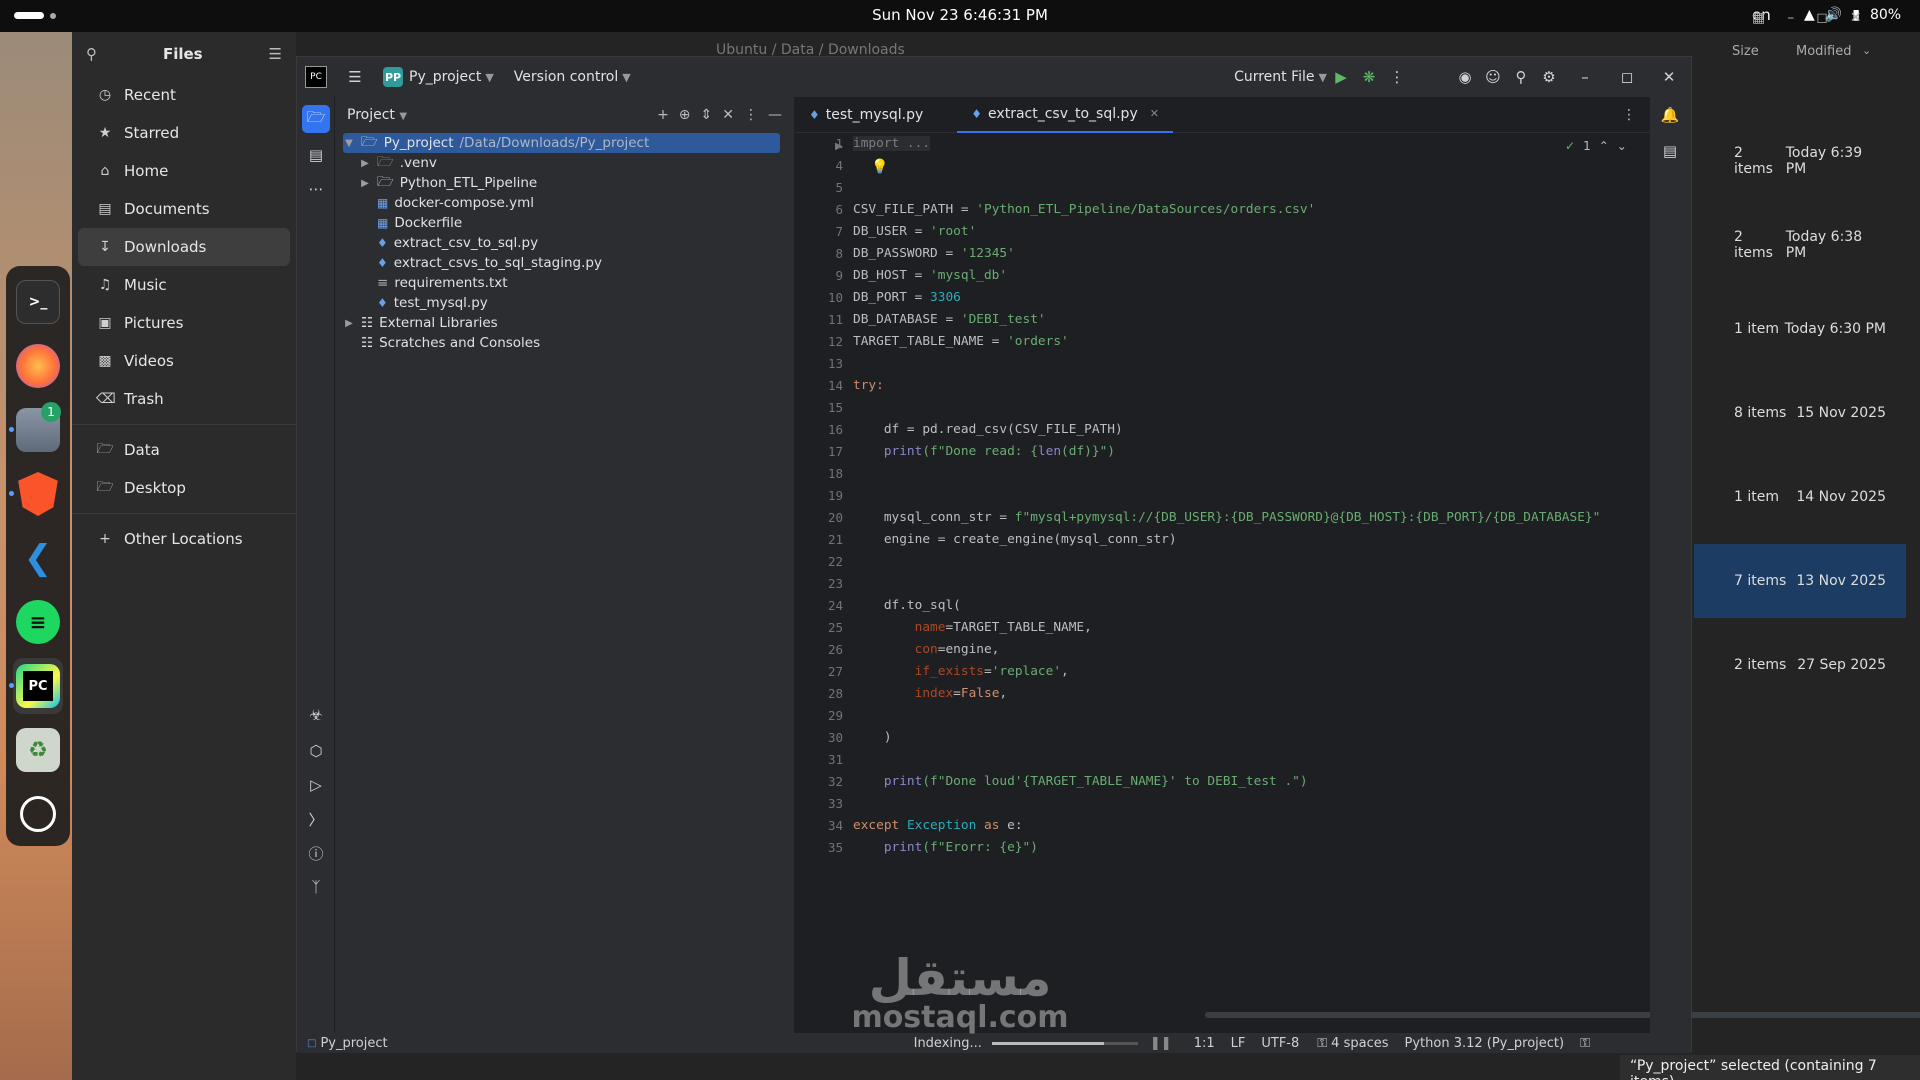 The width and height of the screenshot is (1920, 1080). What do you see at coordinates (707, 115) in the screenshot?
I see `expand-all-icon: ⇕` at bounding box center [707, 115].